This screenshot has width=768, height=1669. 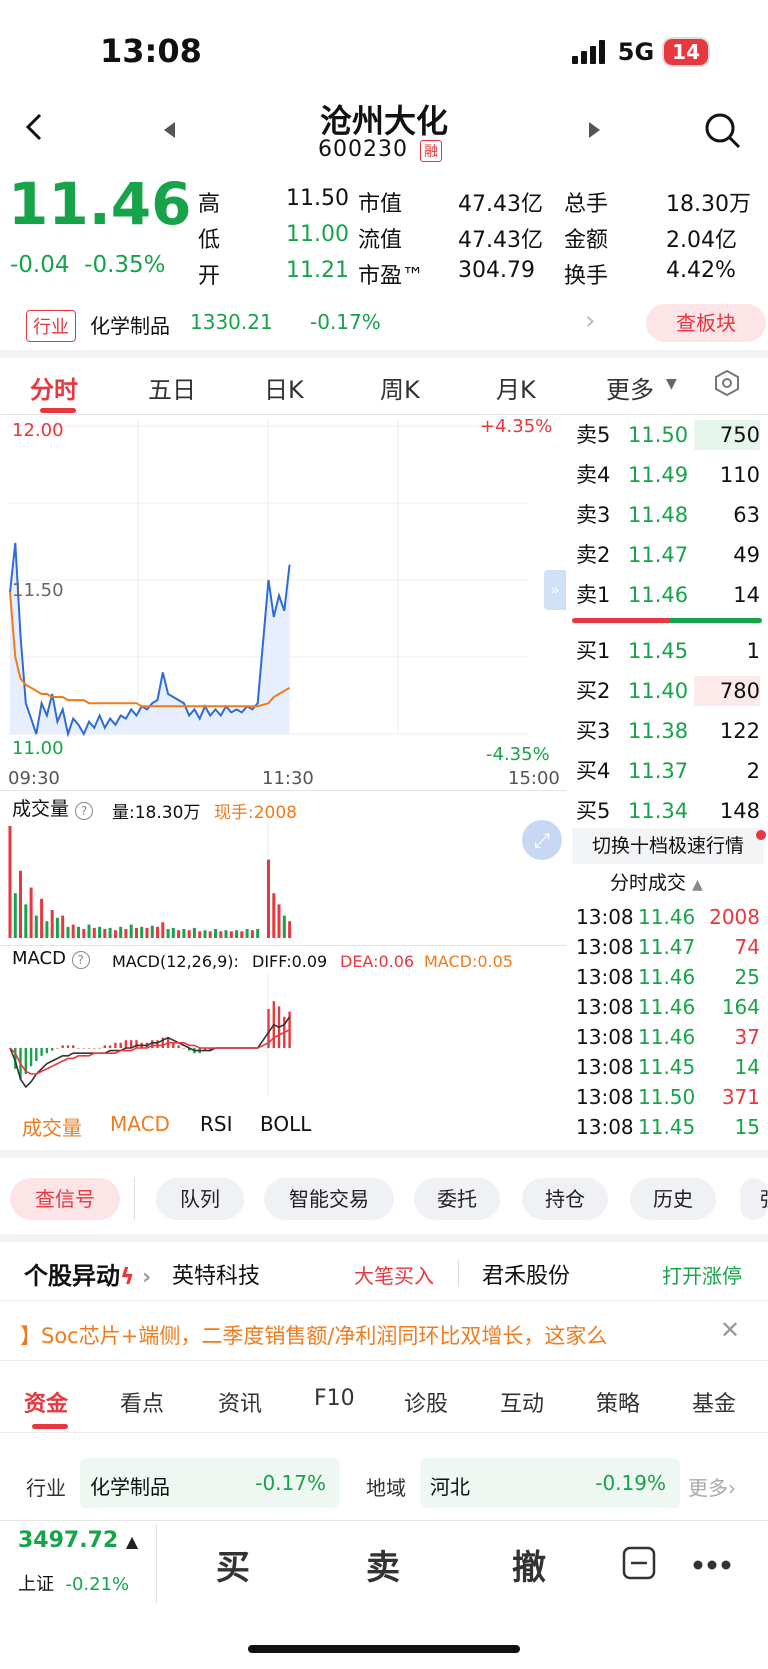 What do you see at coordinates (216, 1124) in the screenshot?
I see `tab-indicator-2: RSI` at bounding box center [216, 1124].